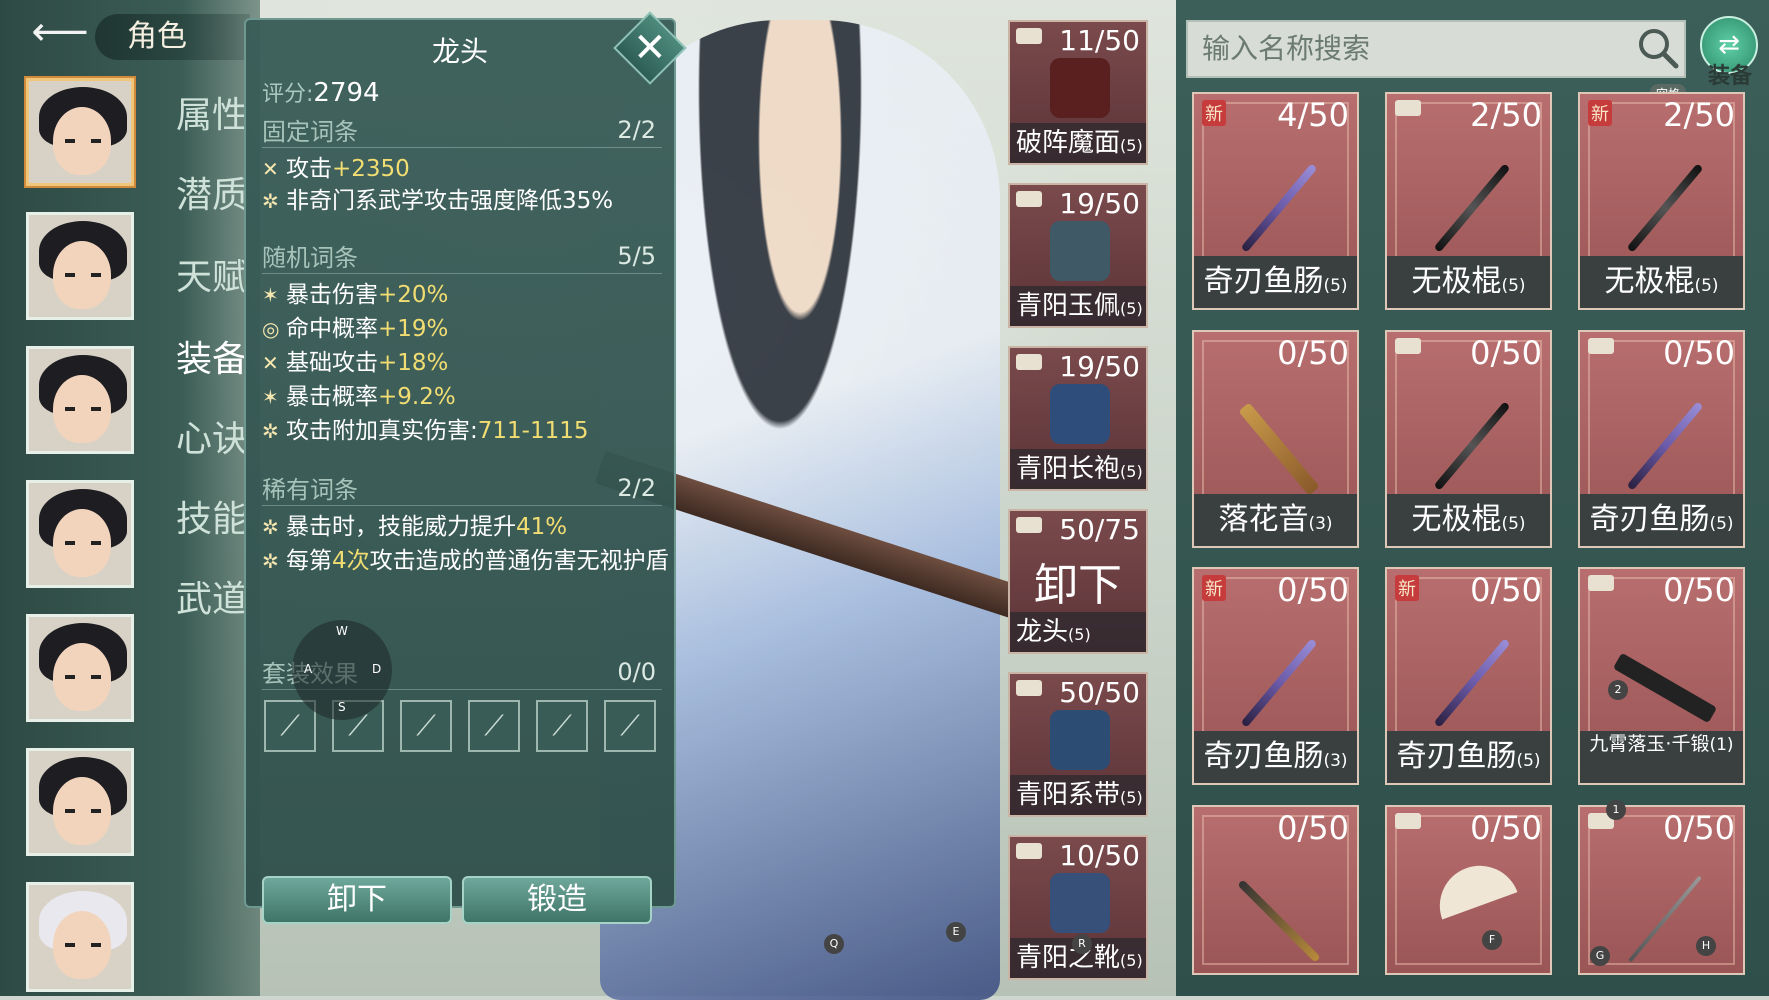 Image resolution: width=1769 pixels, height=1000 pixels. Describe the element at coordinates (355, 295) in the screenshot. I see `random-attr-line: ✶ 暴击伤害 +20%` at that location.